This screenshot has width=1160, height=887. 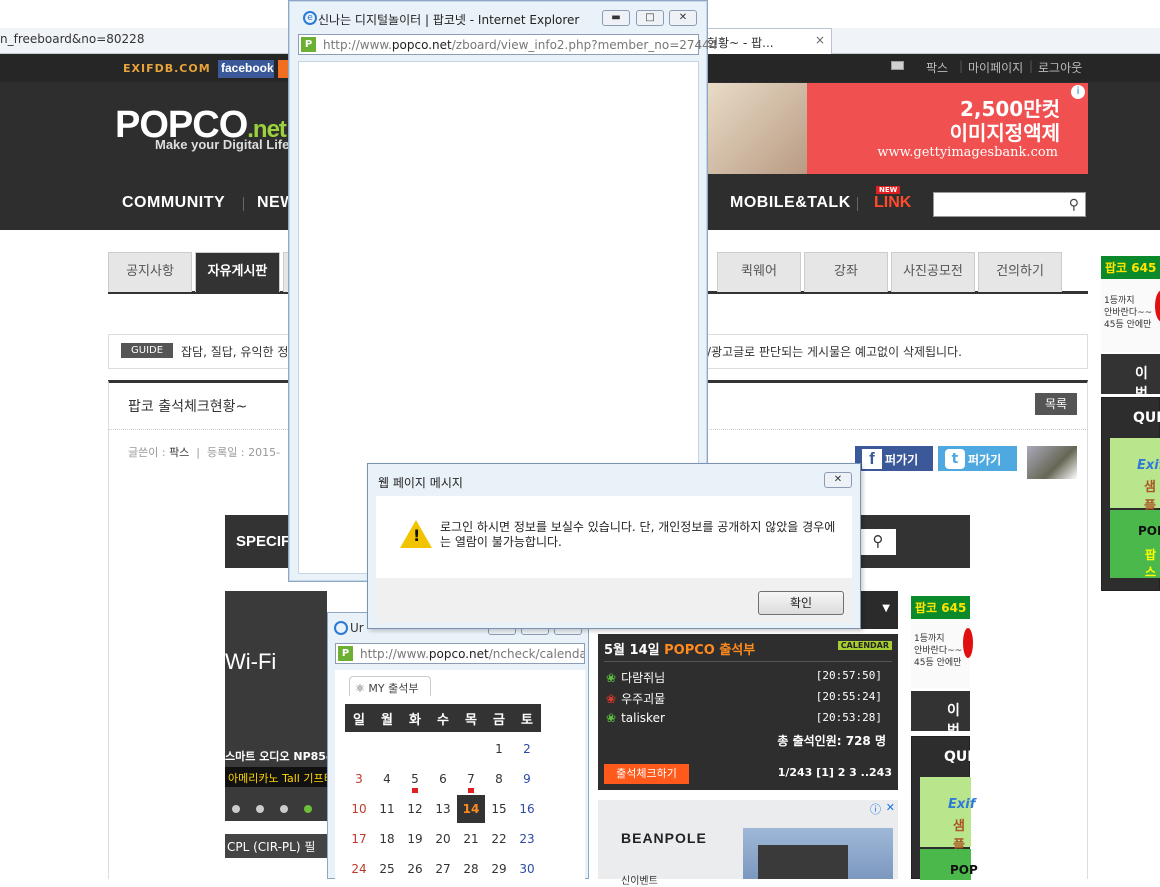 I want to click on author-avatar, so click(x=1052, y=462).